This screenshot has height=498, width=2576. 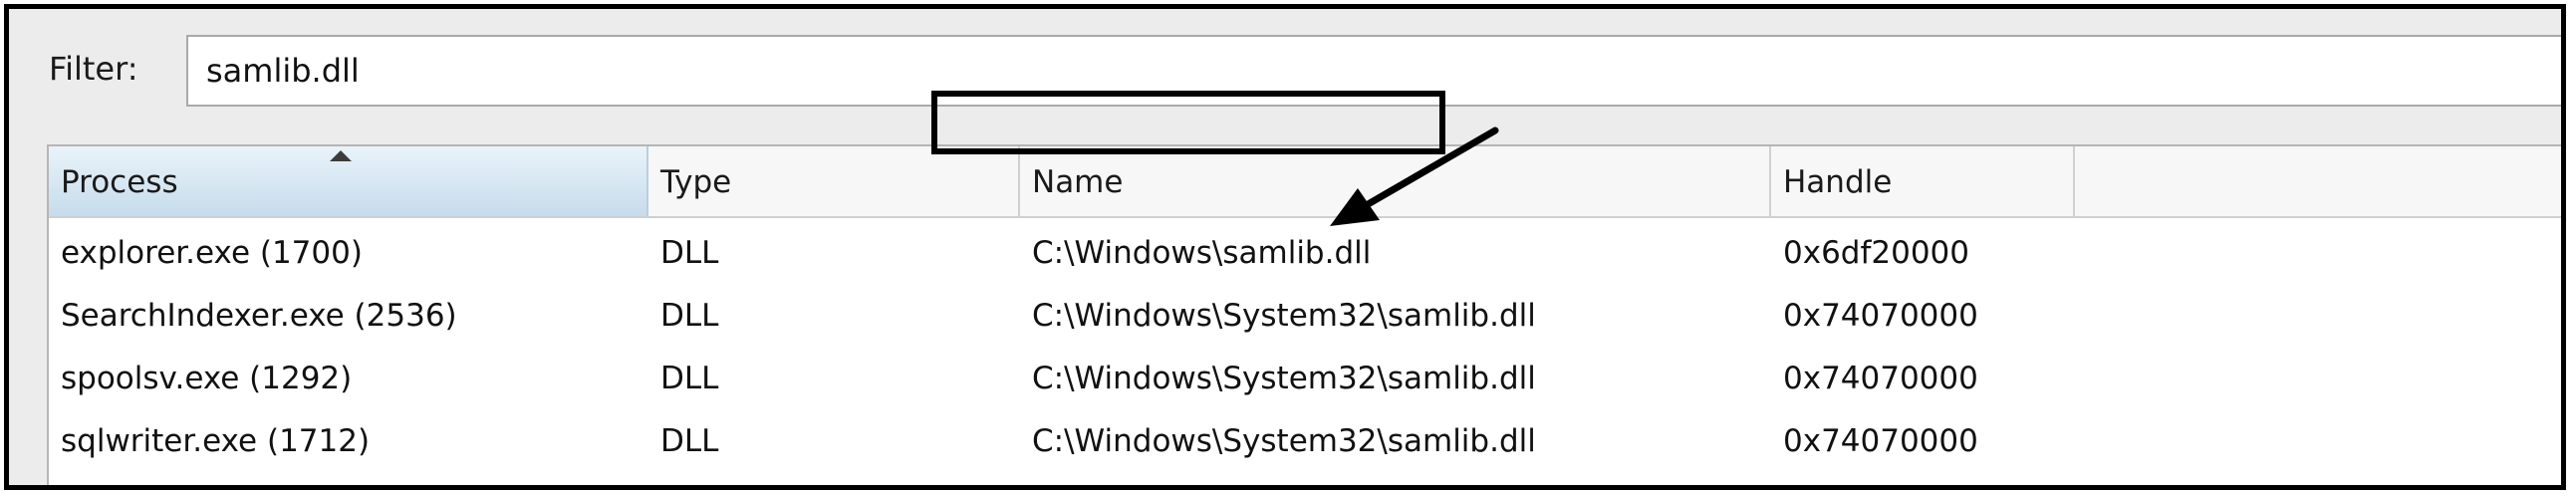 I want to click on column-header-empty, so click(x=2318, y=182).